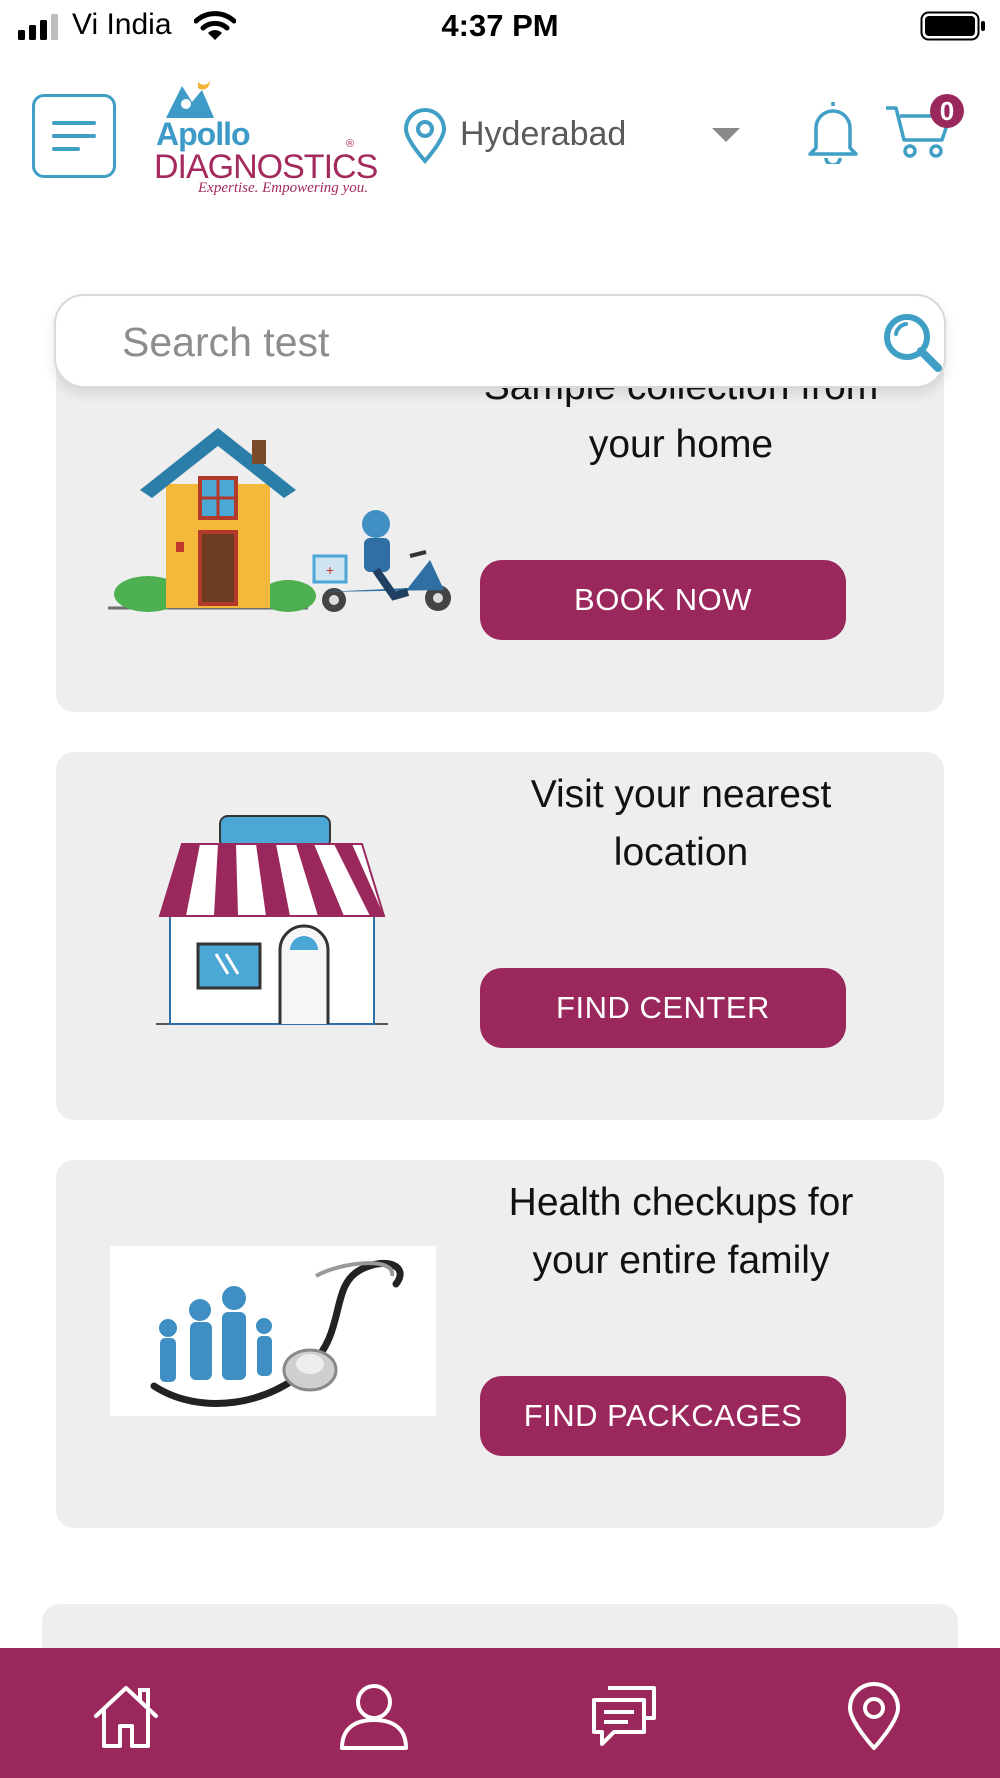 The width and height of the screenshot is (1000, 1778). I want to click on logo-tagline: Expertise. Empowering you., so click(283, 188).